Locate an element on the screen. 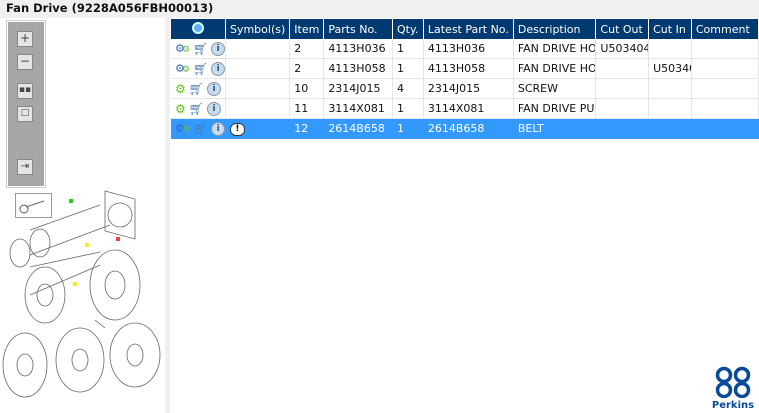 This screenshot has height=413, width=759. cell-part: 2314J015 is located at coordinates (358, 88).